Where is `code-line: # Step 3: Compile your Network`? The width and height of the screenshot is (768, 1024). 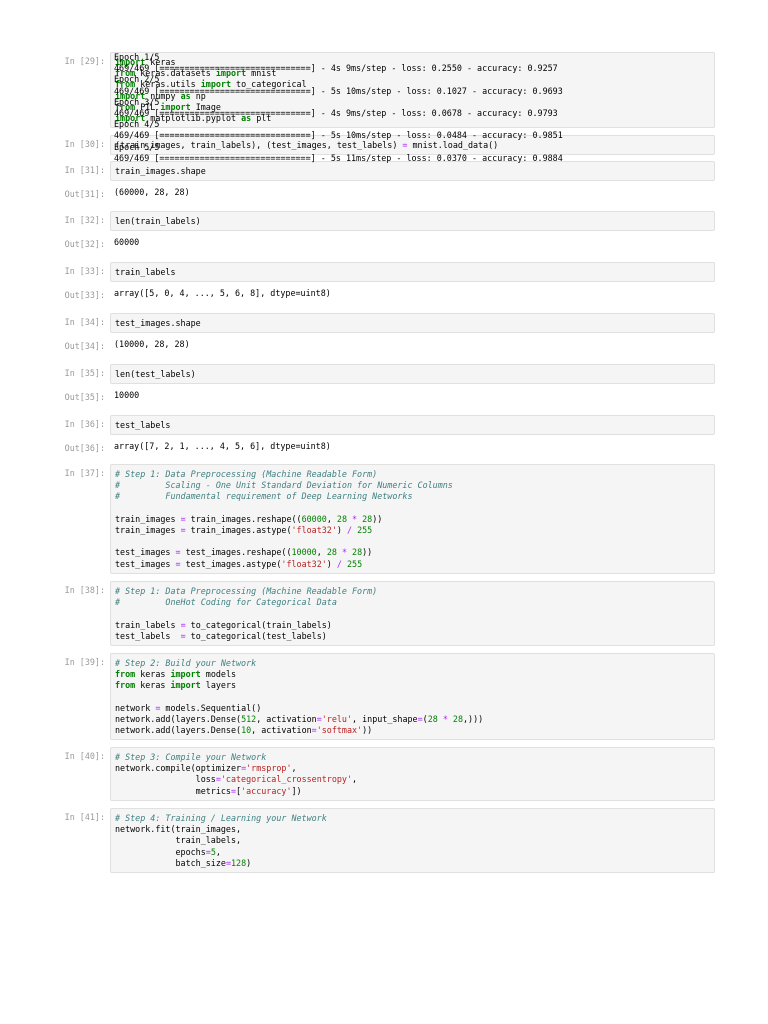
code-line: # Step 3: Compile your Network is located at coordinates (412, 757).